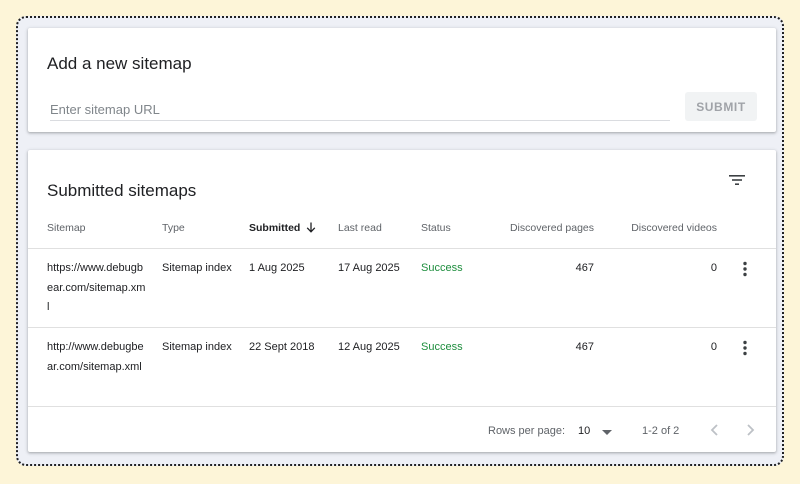 Image resolution: width=800 pixels, height=484 pixels. Describe the element at coordinates (173, 228) in the screenshot. I see `column-header-type: Type` at that location.